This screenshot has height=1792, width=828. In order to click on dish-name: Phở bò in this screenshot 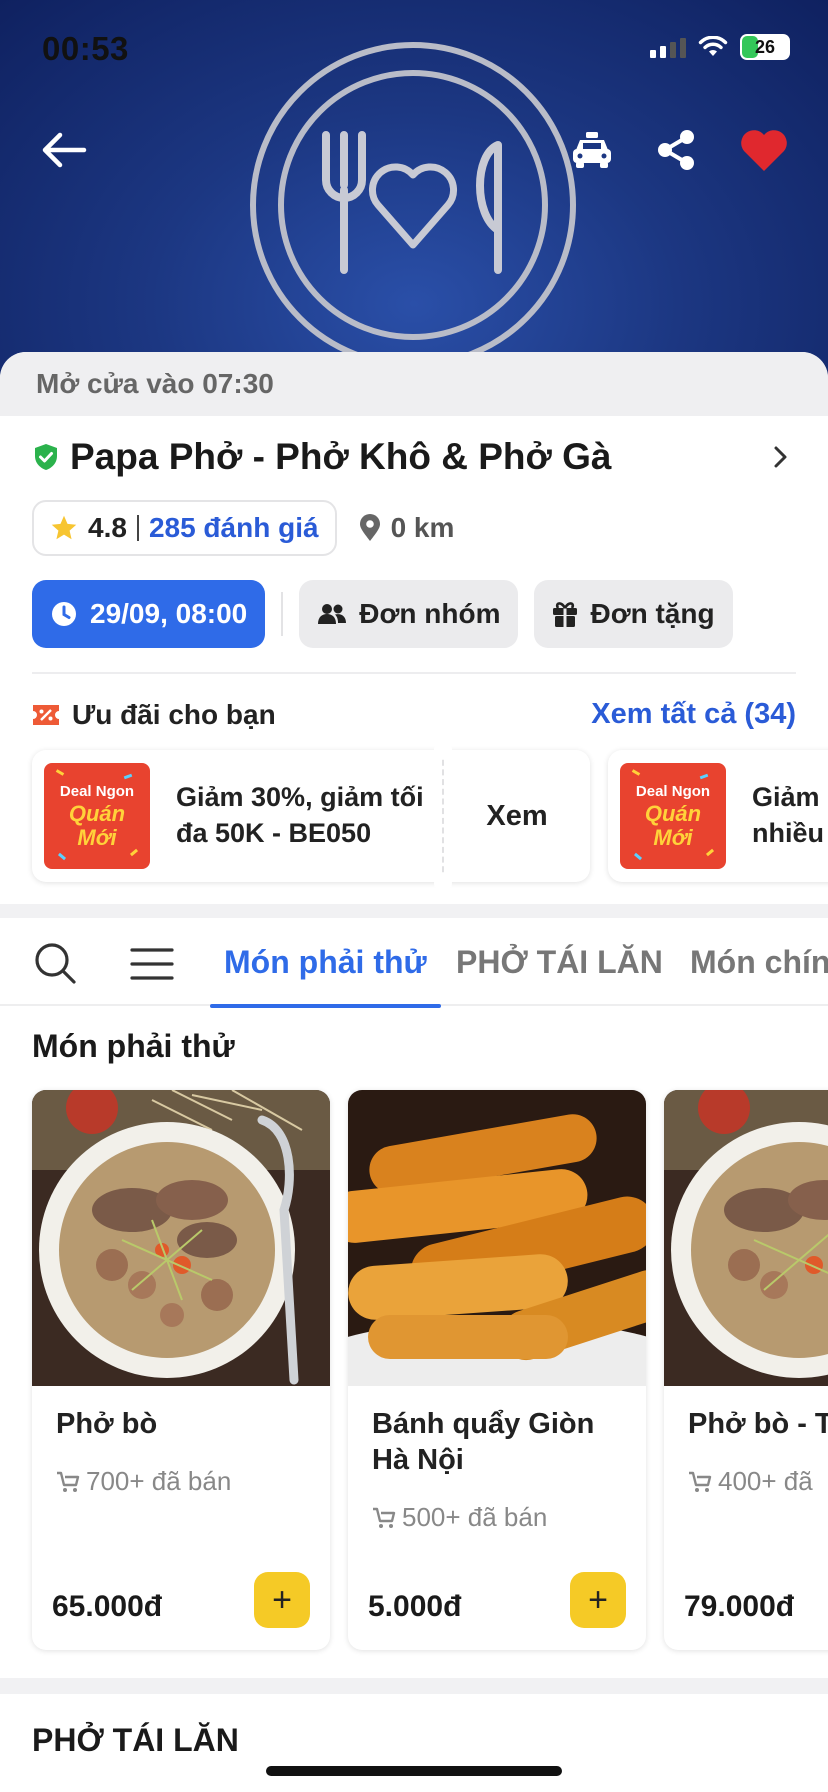, I will do `click(107, 1424)`.